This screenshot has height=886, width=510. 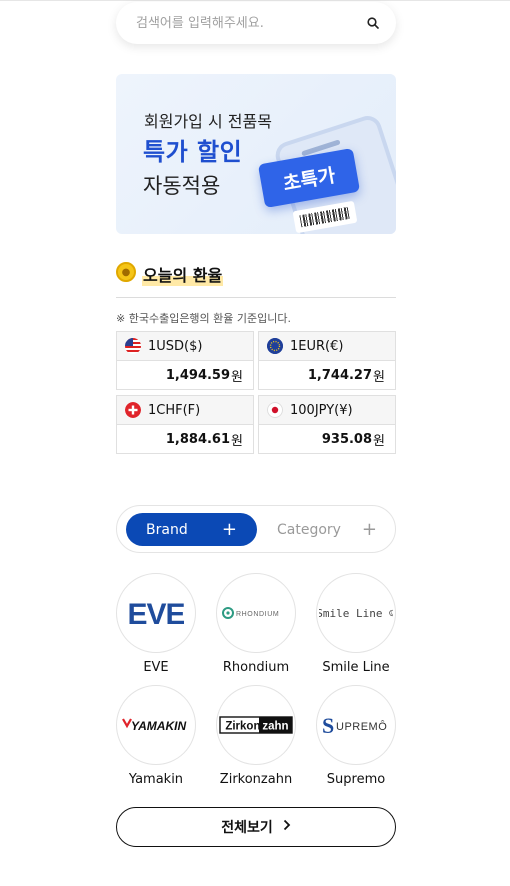 What do you see at coordinates (275, 727) in the screenshot?
I see `svg-text: zahn` at bounding box center [275, 727].